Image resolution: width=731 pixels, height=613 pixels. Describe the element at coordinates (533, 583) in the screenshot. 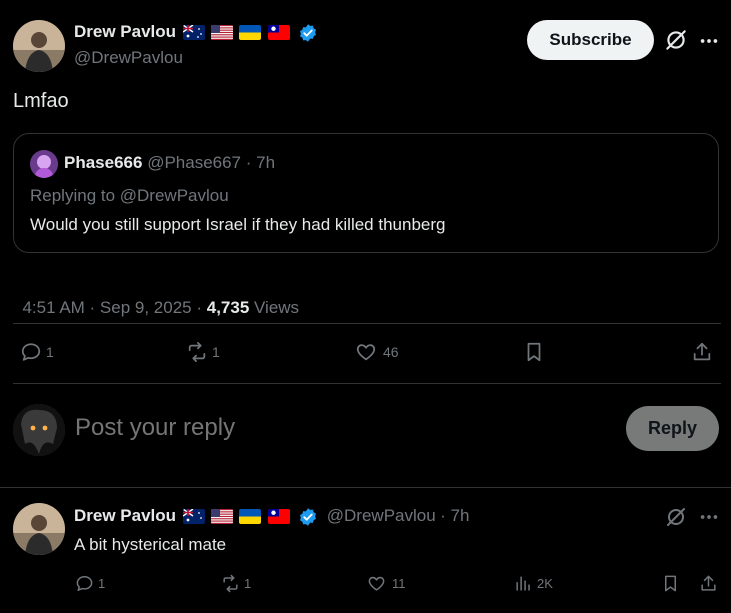

I see `reply-views-action: 2K` at that location.